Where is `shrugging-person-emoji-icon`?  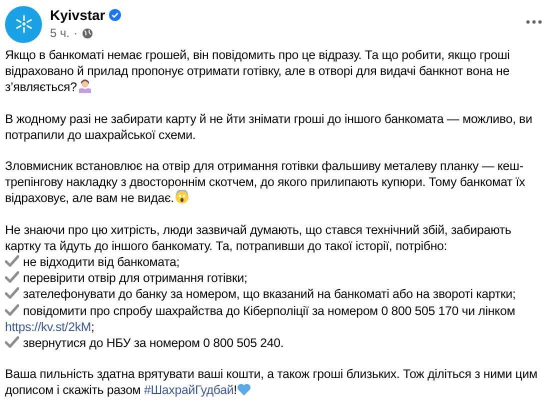 shrugging-person-emoji-icon is located at coordinates (85, 86).